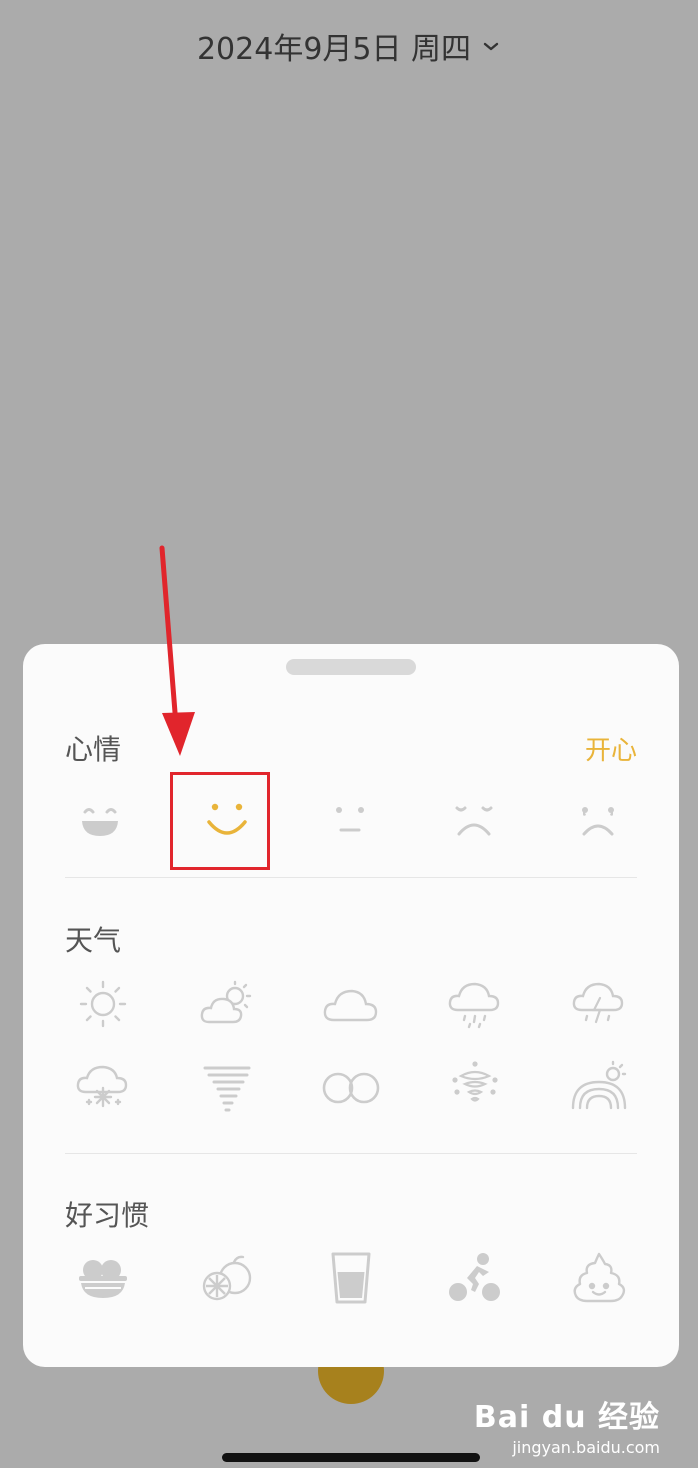  I want to click on home-indicator, so click(351, 1457).